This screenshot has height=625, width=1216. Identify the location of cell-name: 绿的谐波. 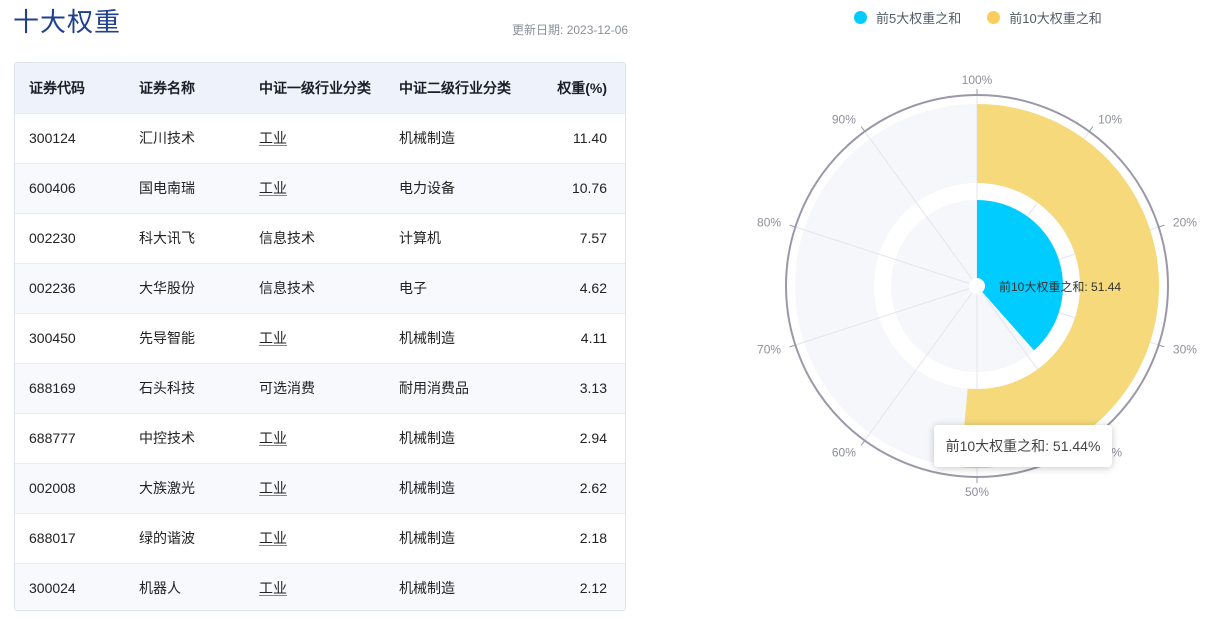
(167, 538).